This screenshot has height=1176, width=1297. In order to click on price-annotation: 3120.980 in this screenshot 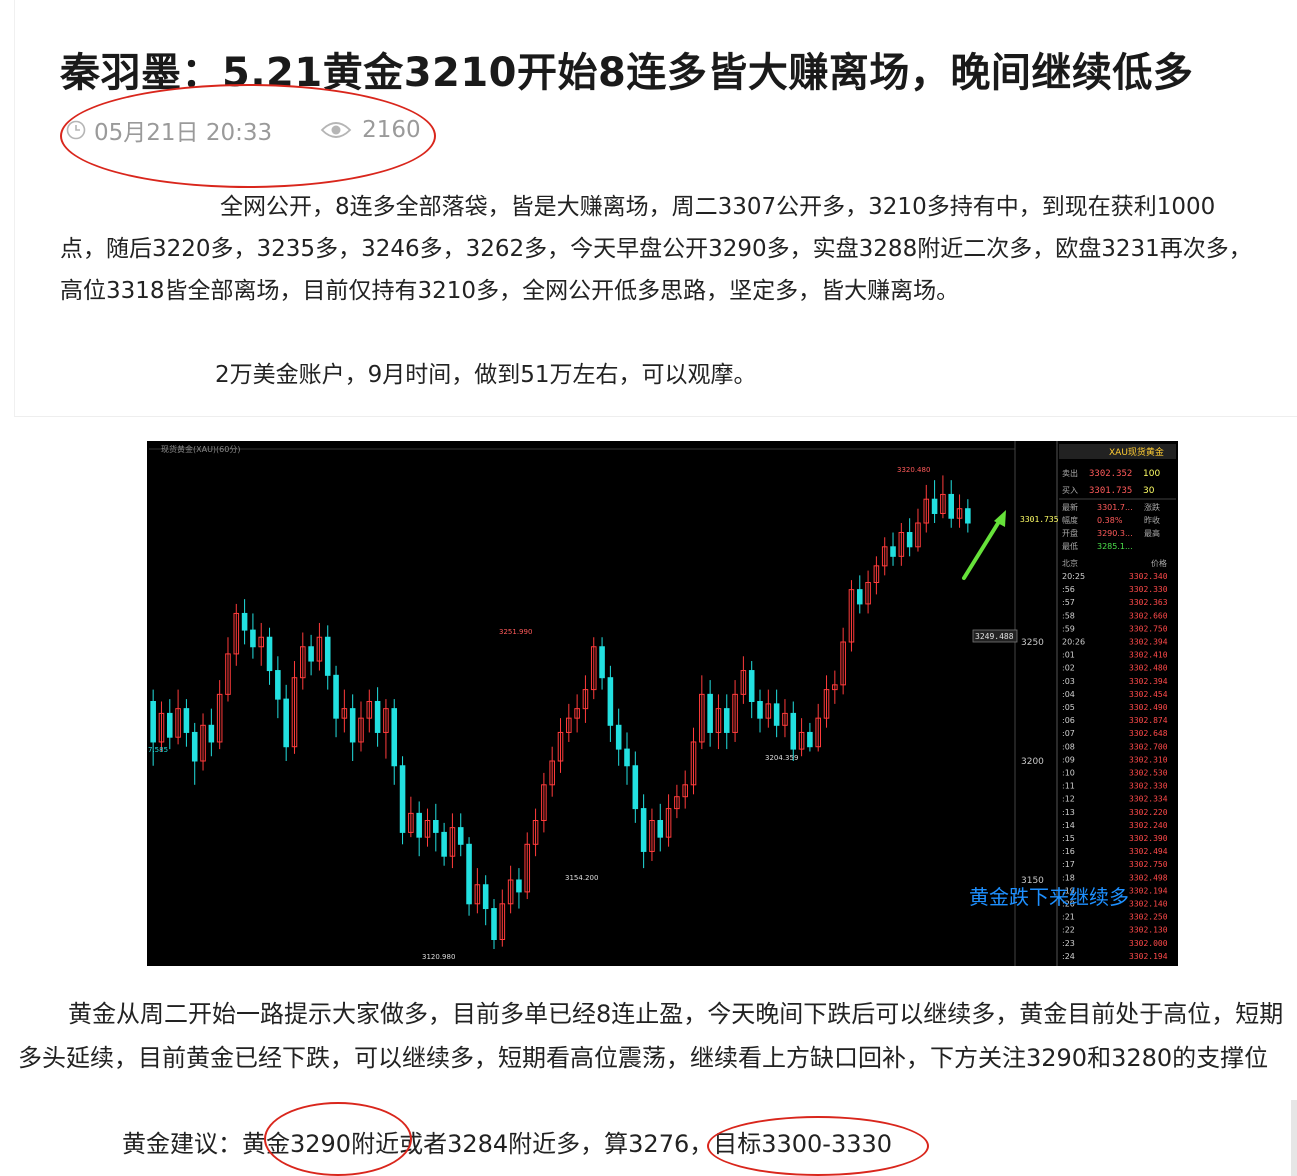, I will do `click(438, 957)`.